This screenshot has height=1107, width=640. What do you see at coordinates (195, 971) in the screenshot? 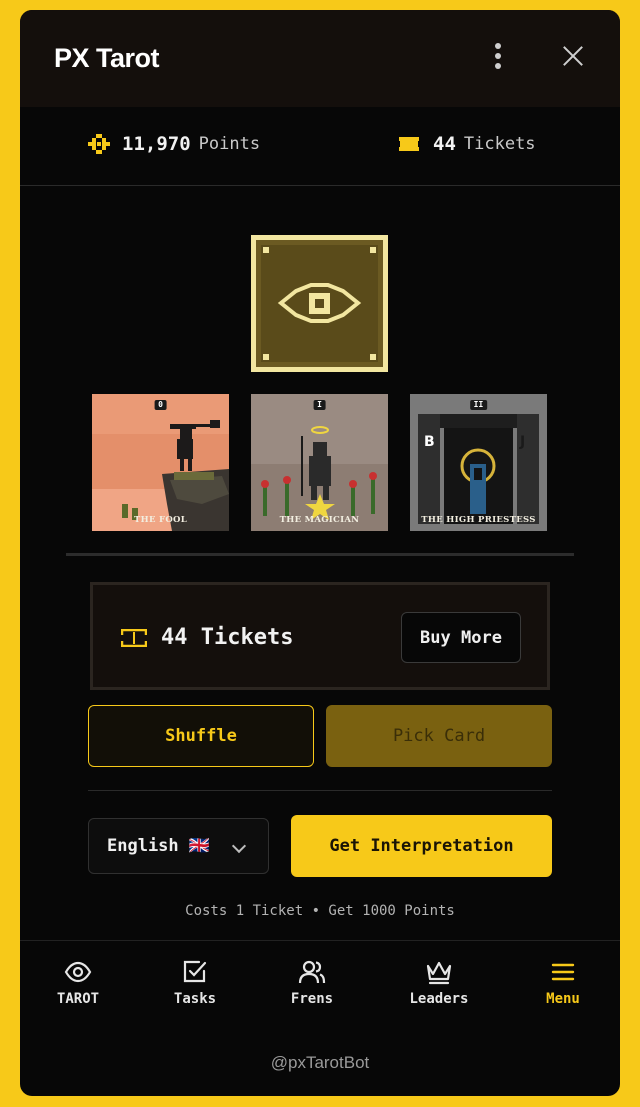
I see `checkbox-icon` at bounding box center [195, 971].